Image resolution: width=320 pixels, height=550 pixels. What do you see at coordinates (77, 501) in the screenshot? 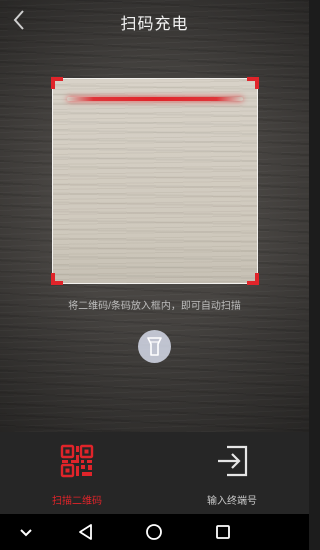
I see `tab-label-scan-qr: 扫描二维码` at bounding box center [77, 501].